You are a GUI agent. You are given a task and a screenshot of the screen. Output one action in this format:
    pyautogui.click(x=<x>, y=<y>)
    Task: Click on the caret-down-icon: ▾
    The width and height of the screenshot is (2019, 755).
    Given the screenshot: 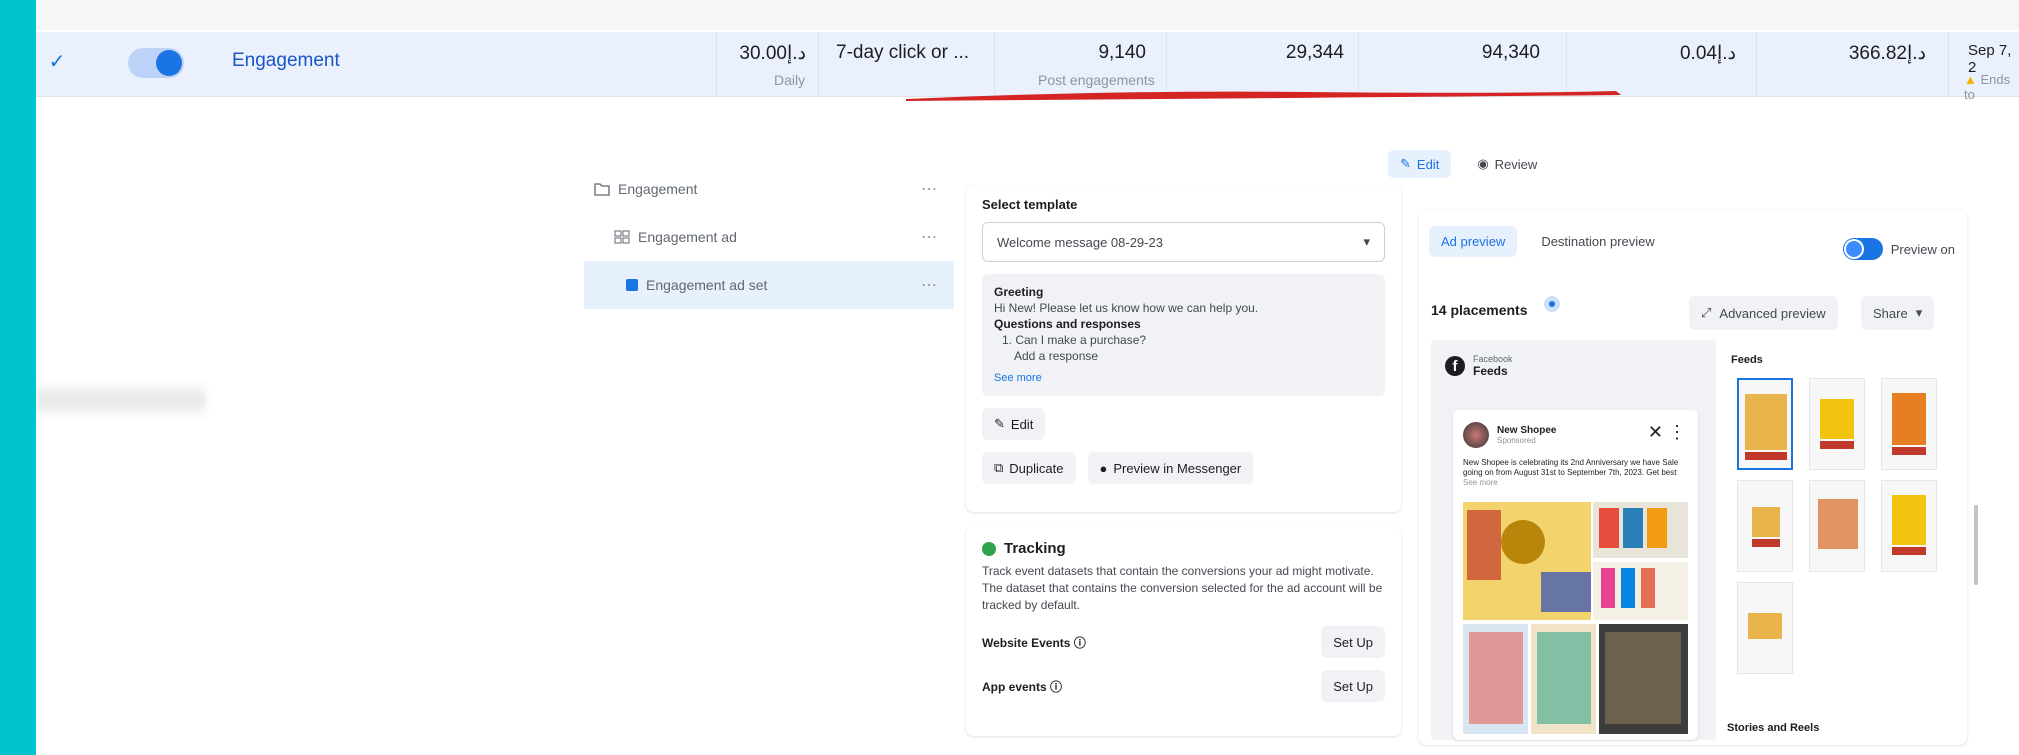 What is the action you would take?
    pyautogui.click(x=1919, y=312)
    